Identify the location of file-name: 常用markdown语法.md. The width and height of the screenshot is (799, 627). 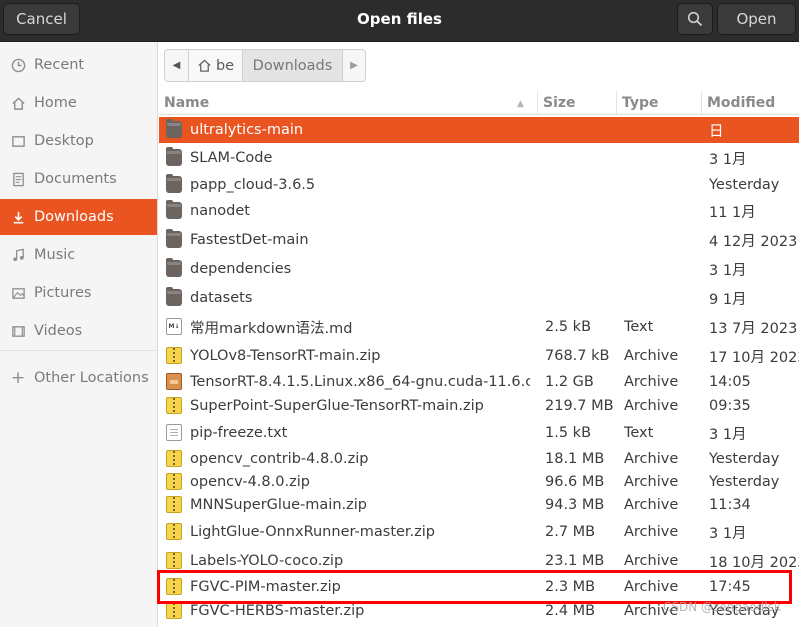
(271, 328).